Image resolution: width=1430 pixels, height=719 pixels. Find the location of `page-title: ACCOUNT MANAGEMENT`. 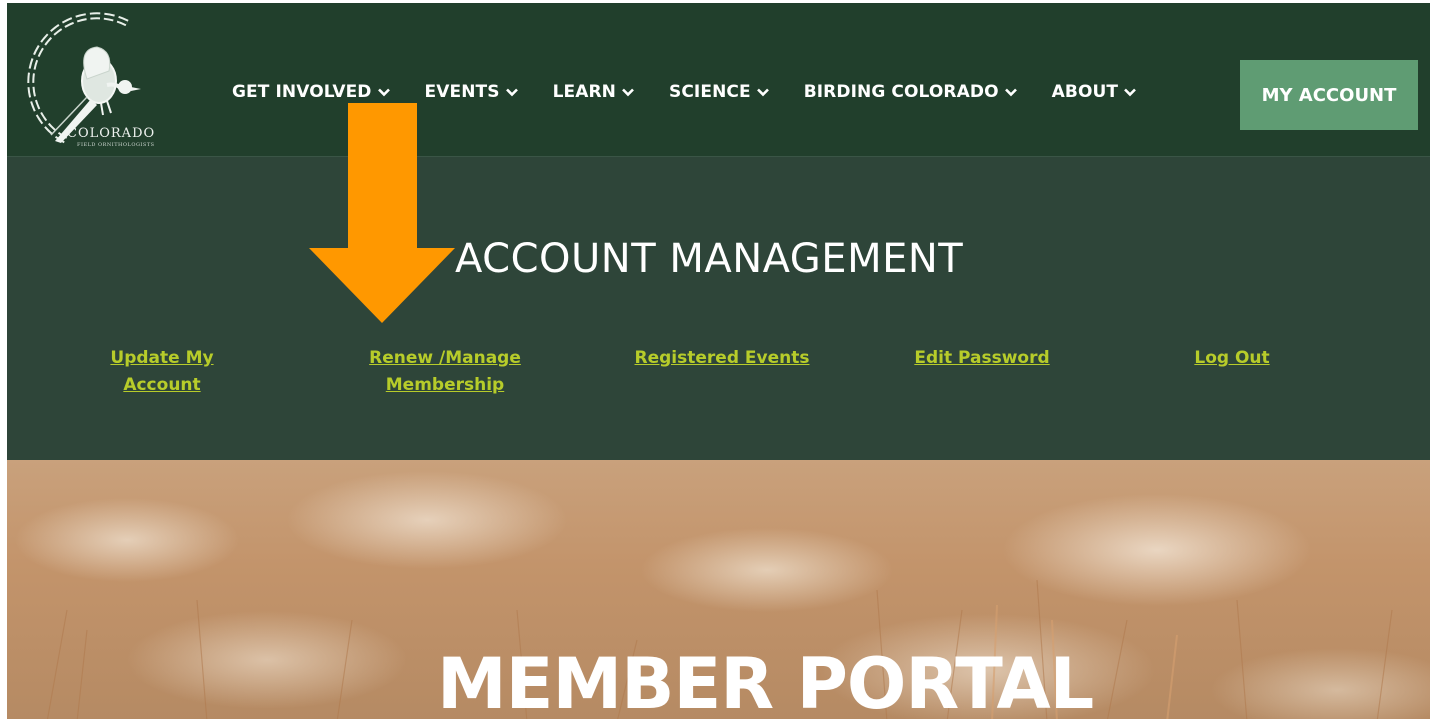

page-title: ACCOUNT MANAGEMENT is located at coordinates (709, 259).